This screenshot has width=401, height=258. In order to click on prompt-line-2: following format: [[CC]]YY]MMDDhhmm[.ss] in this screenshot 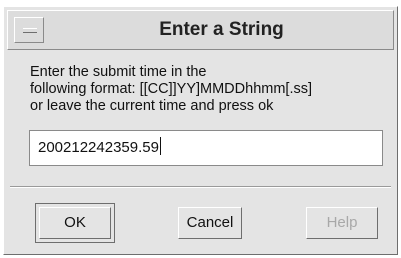, I will do `click(171, 89)`.